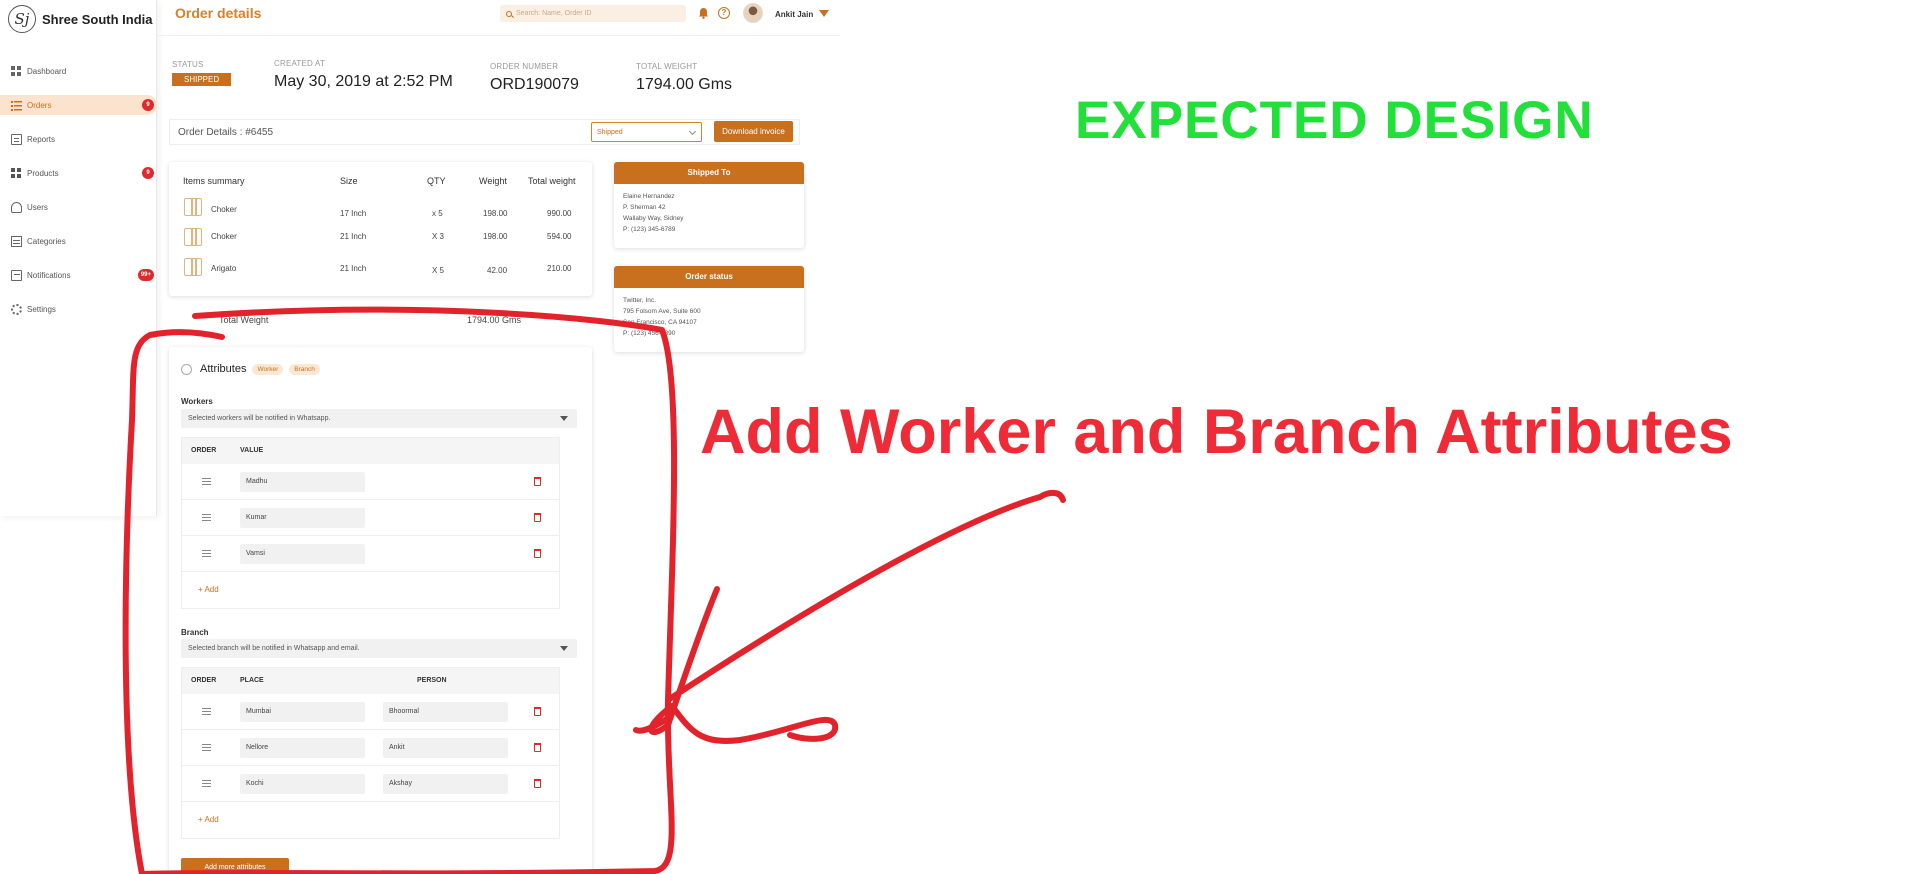 Image resolution: width=1920 pixels, height=874 pixels. I want to click on branch-table-header: ORDER PLACE PERSON, so click(370, 681).